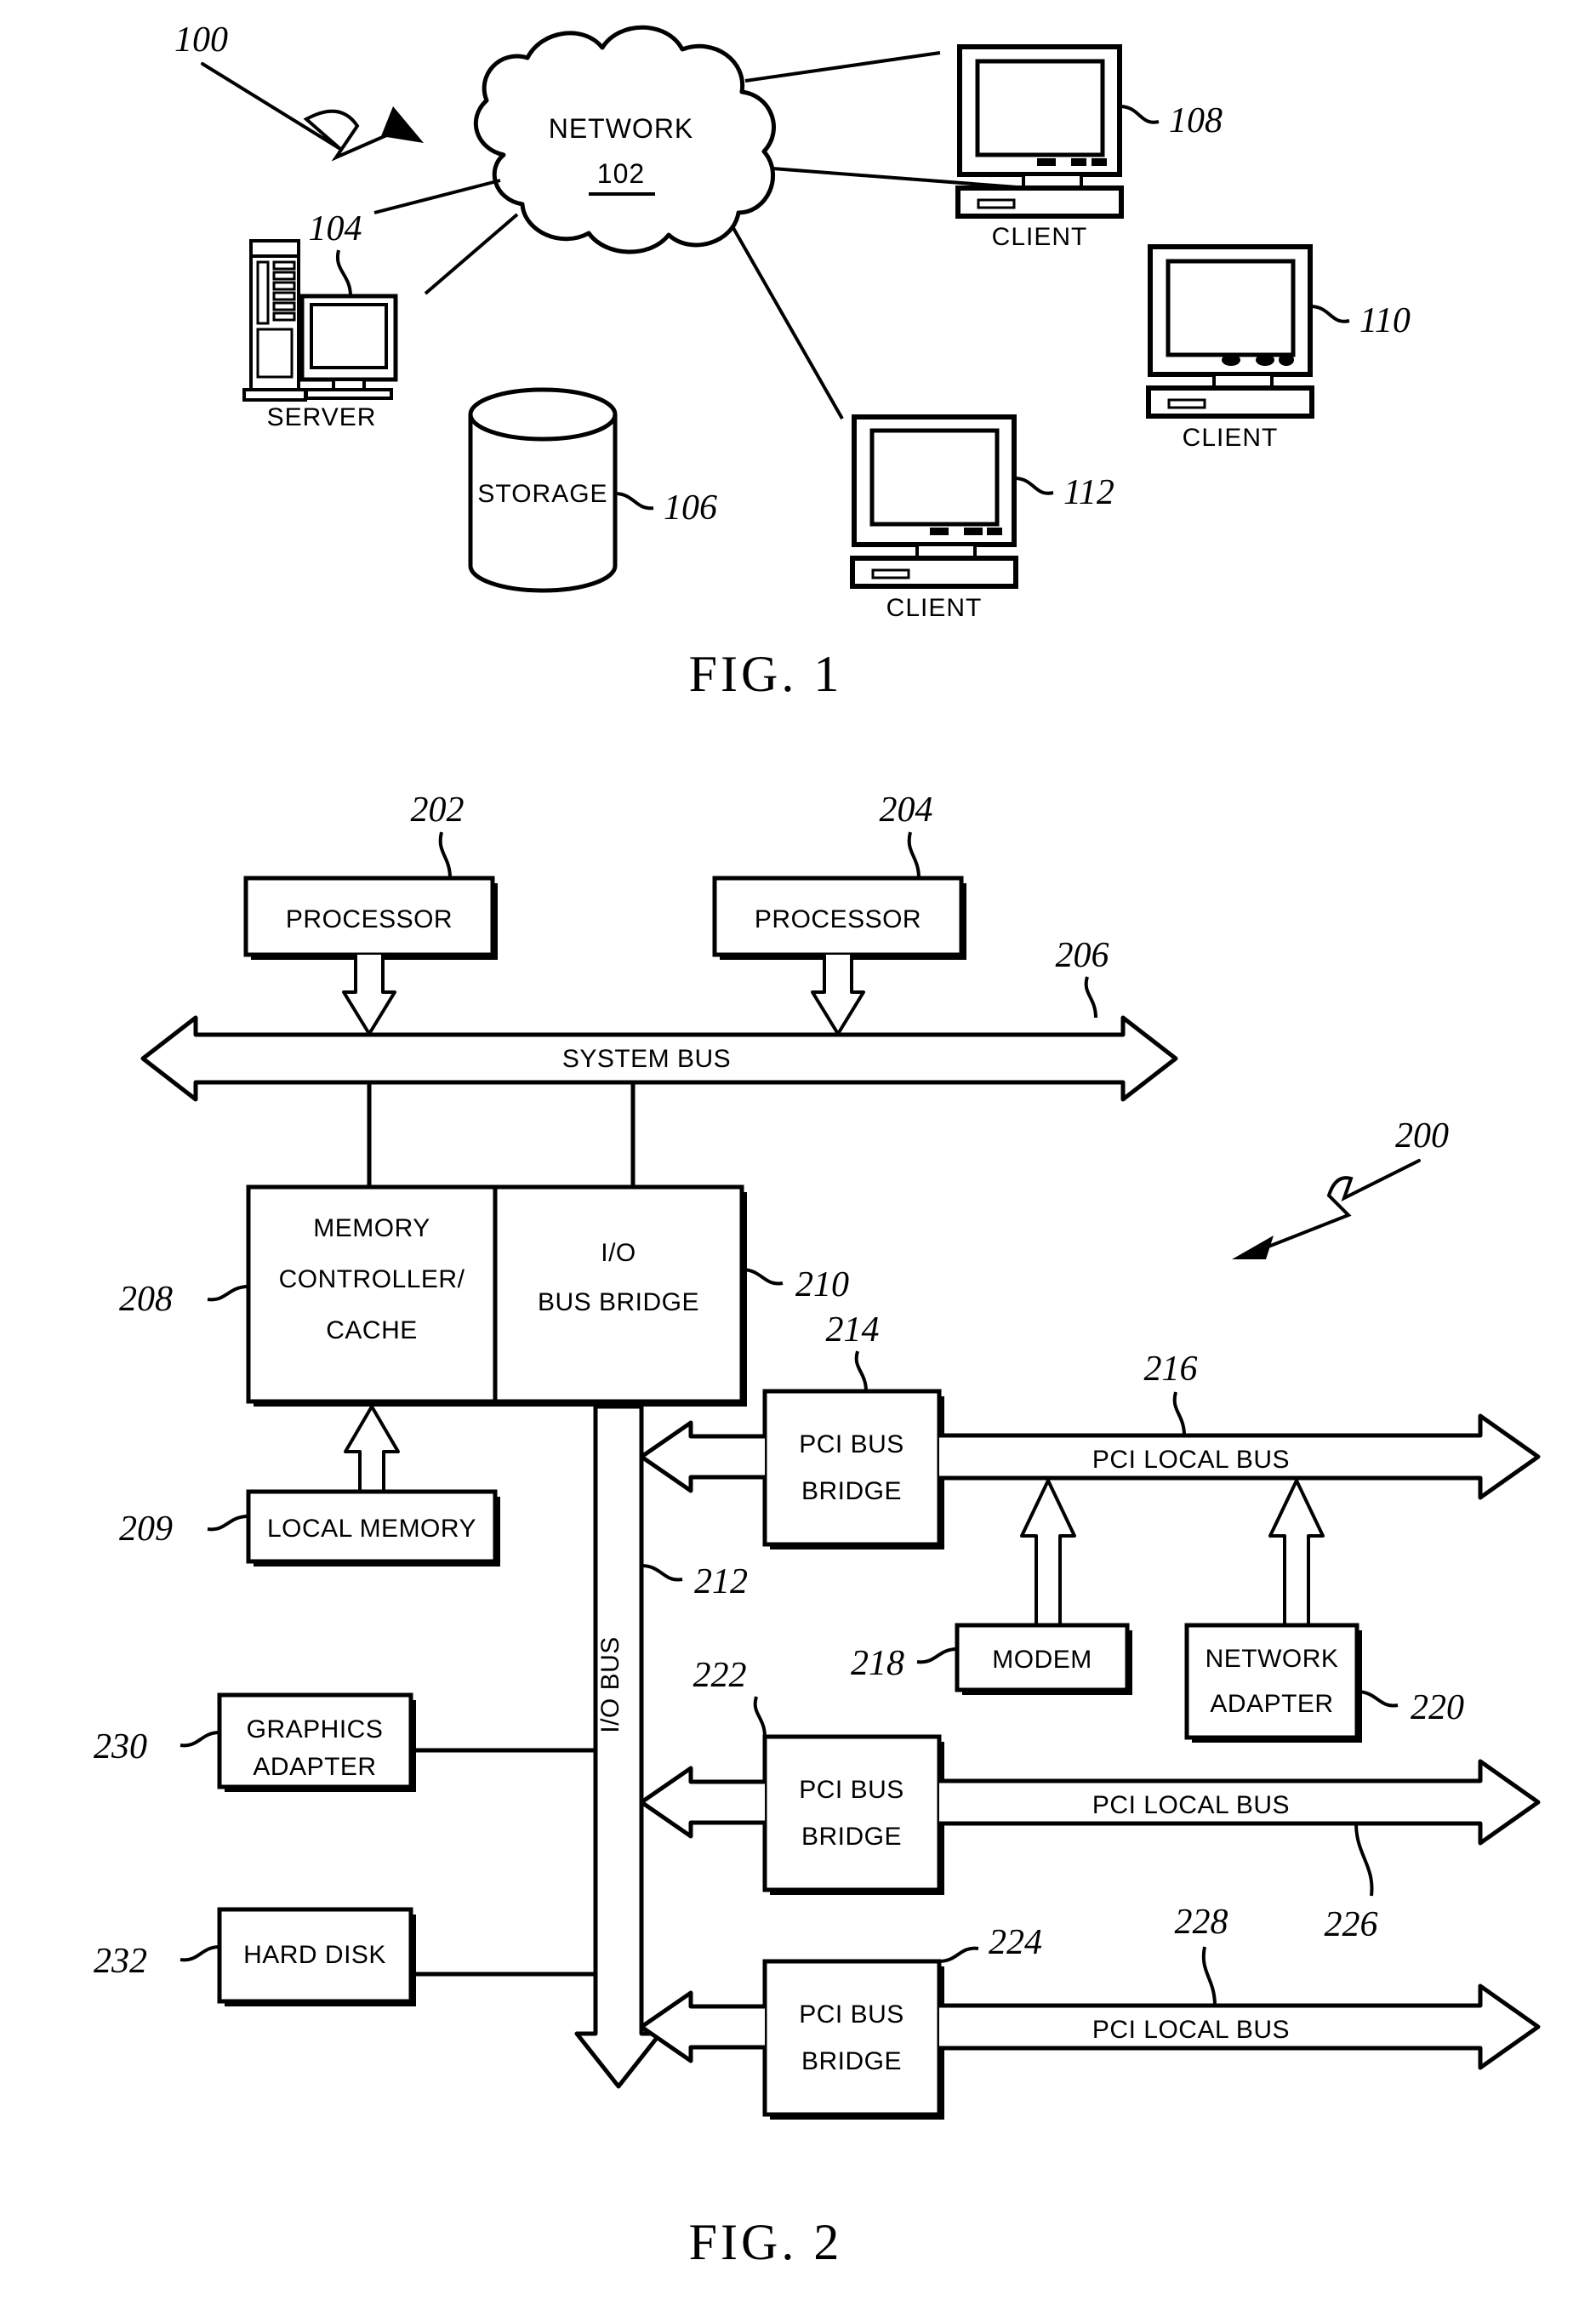  What do you see at coordinates (1438, 1707) in the screenshot?
I see `ref-220: 220` at bounding box center [1438, 1707].